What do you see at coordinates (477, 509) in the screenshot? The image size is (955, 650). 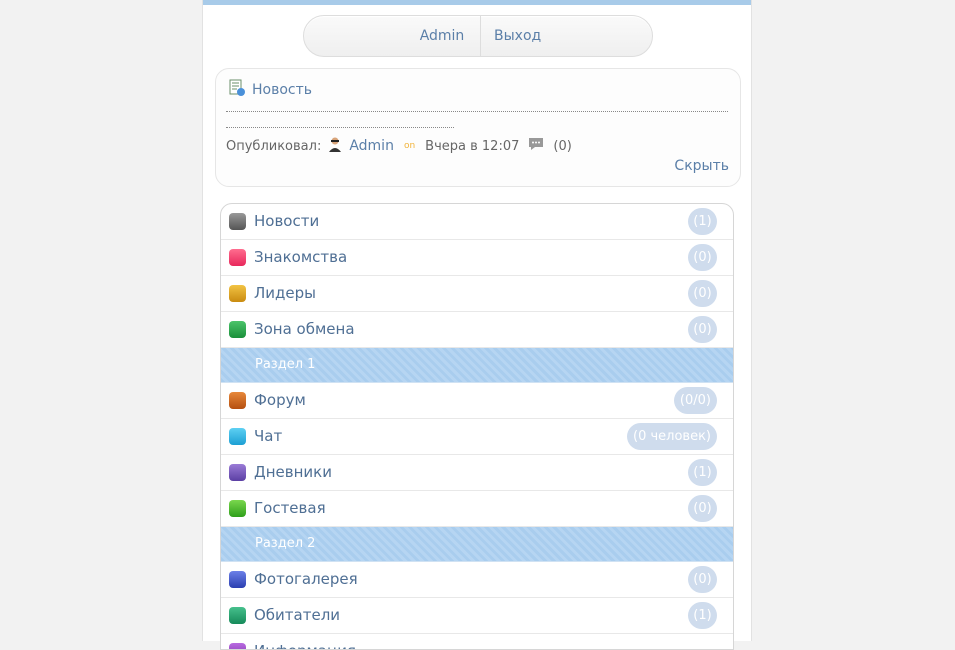 I see `menu-item-guestbook: Гостевая (0)` at bounding box center [477, 509].